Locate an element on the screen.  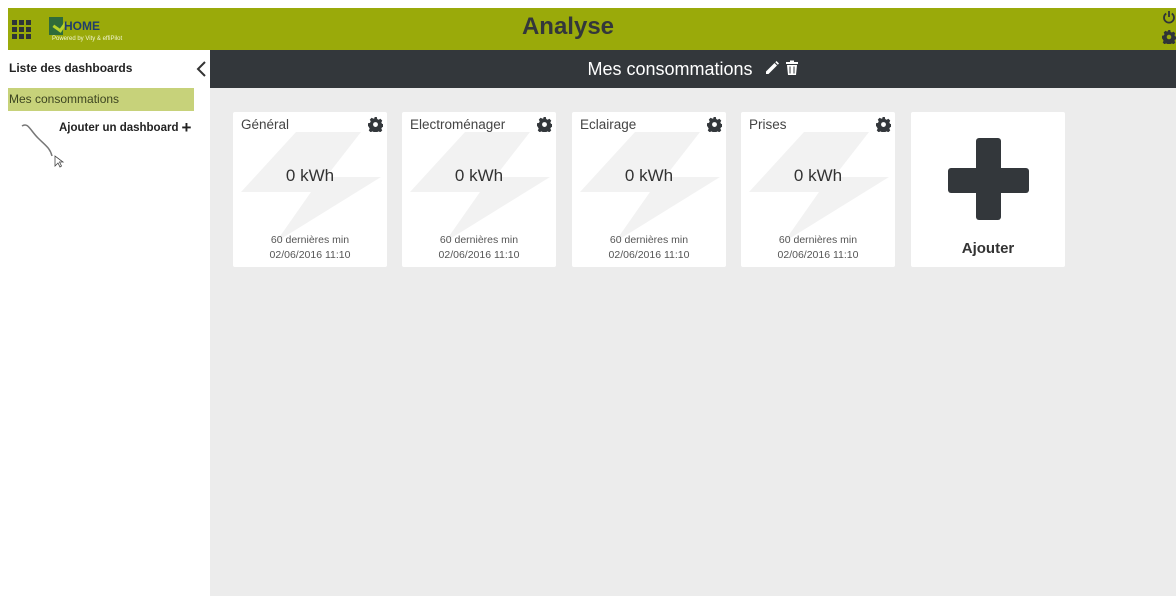
sidebar-item-mes-consommations: Mes consommations is located at coordinates (101, 99).